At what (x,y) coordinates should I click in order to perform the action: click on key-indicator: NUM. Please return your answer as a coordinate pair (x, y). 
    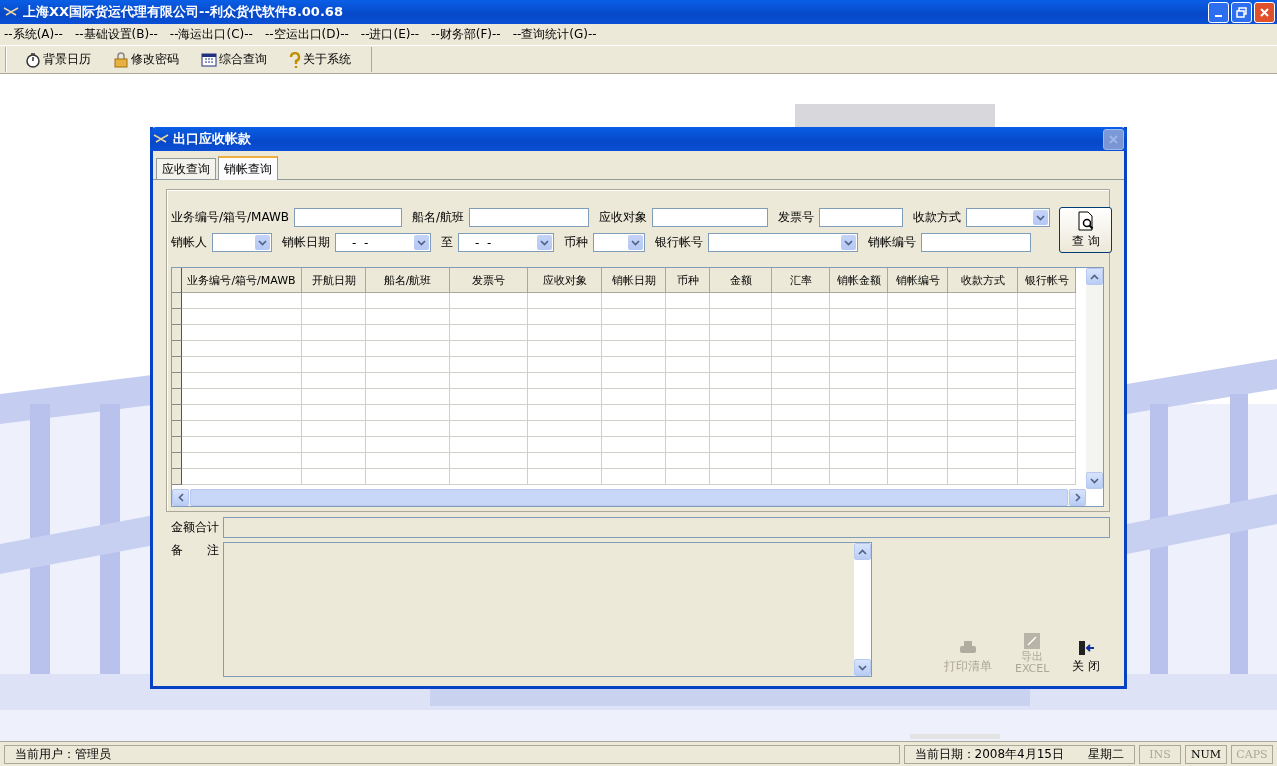
    Looking at the image, I should click on (1206, 754).